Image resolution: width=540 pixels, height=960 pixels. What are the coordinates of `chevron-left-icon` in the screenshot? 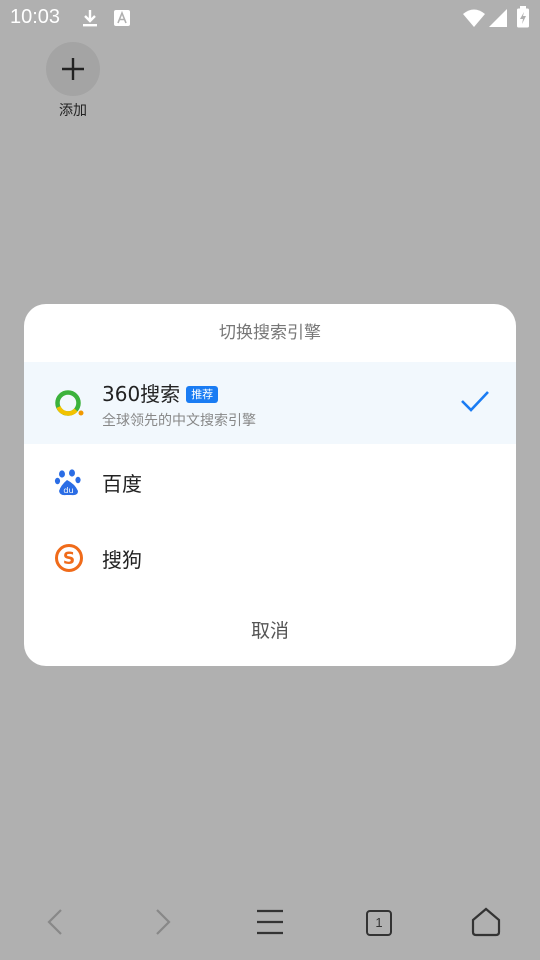 It's located at (54, 922).